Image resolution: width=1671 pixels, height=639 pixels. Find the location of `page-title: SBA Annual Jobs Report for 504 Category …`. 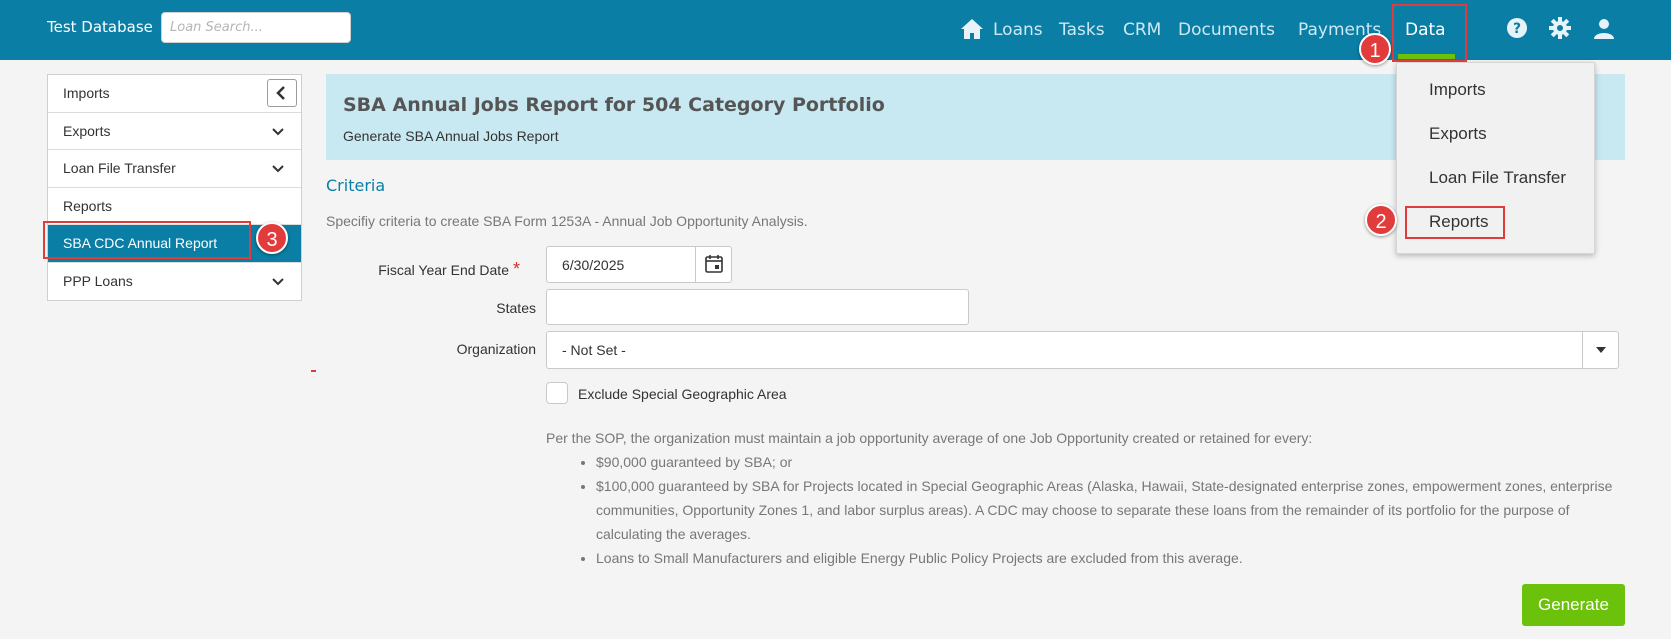

page-title: SBA Annual Jobs Report for 504 Category … is located at coordinates (614, 105).